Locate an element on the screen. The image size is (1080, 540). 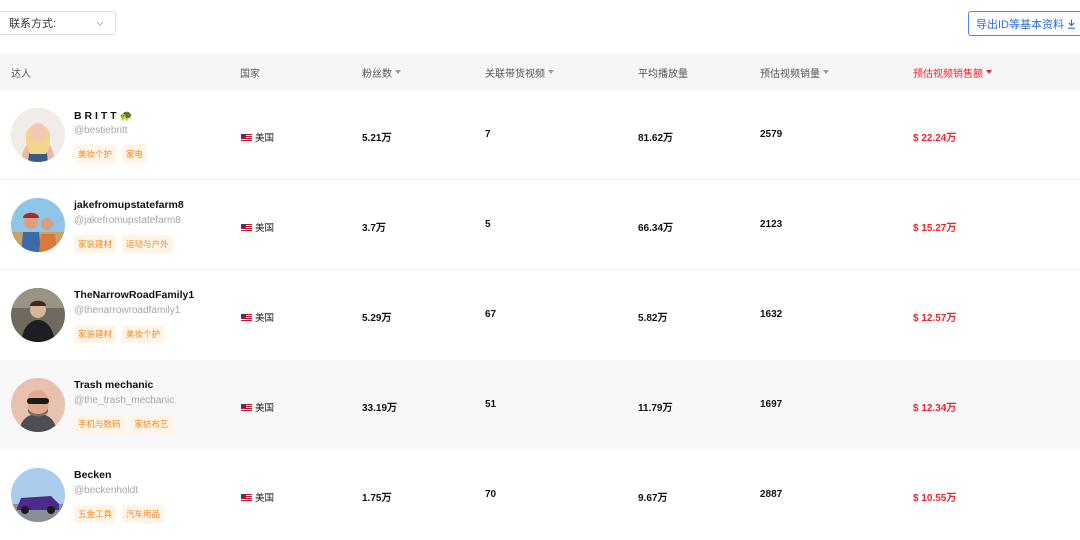
column-header-followers: 粉丝数 is located at coordinates (381, 72).